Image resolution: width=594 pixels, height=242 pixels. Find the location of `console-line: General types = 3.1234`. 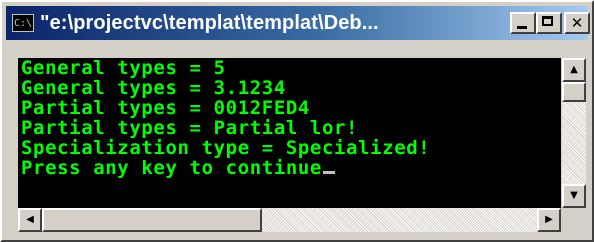

console-line: General types = 3.1234 is located at coordinates (153, 88).